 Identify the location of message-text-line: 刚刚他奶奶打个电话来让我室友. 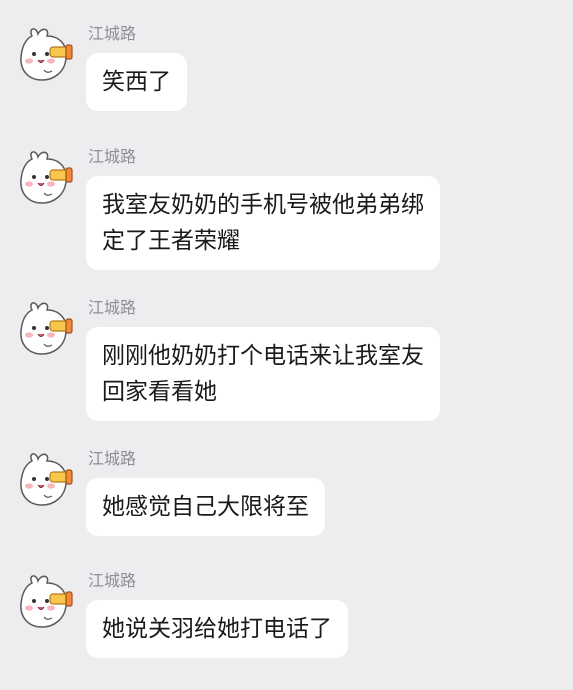
(263, 356).